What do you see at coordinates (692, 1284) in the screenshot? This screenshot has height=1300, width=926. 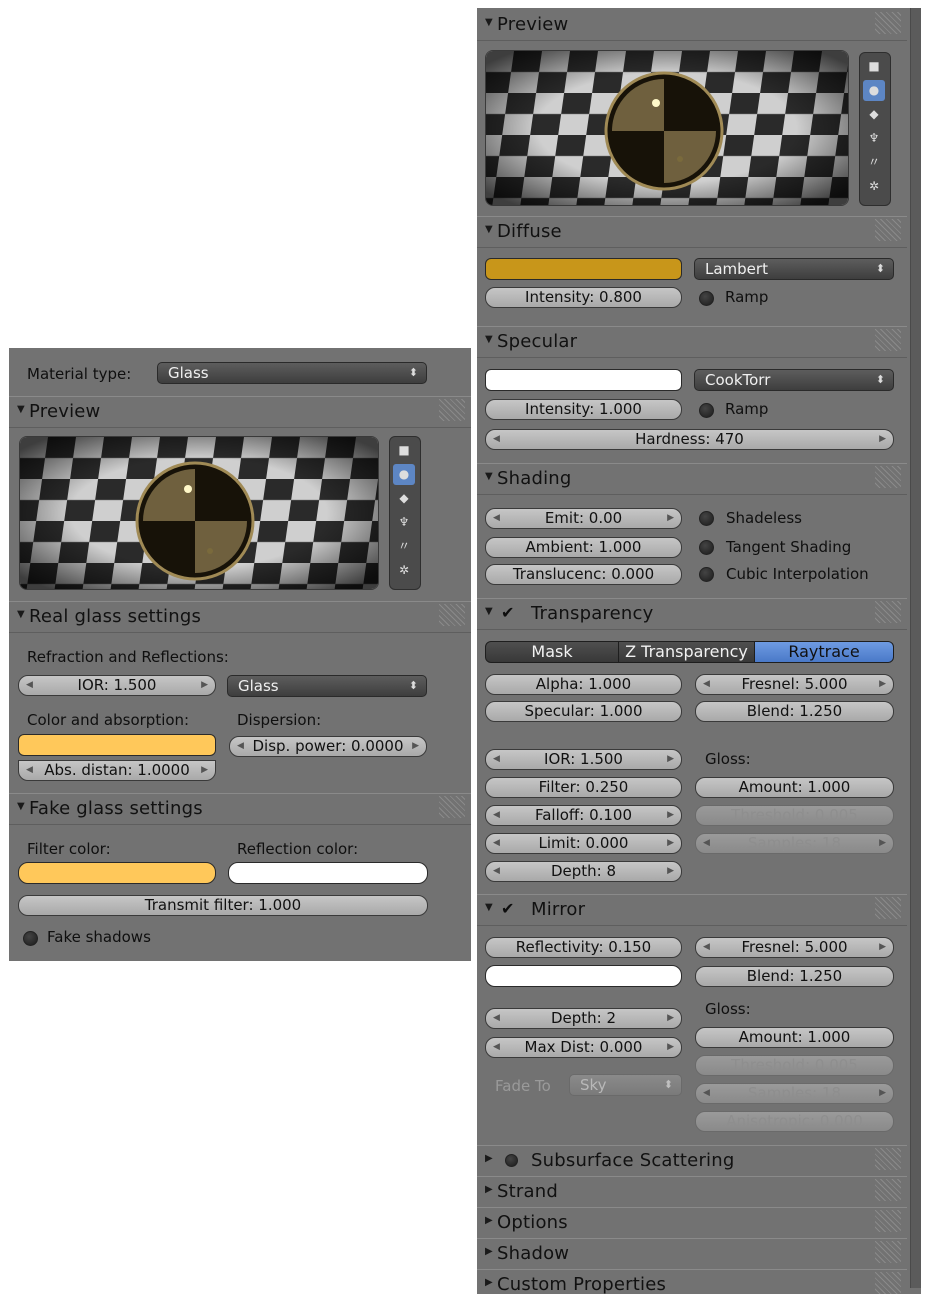 I see `custom-properties-header: ▶ Custom Properties` at bounding box center [692, 1284].